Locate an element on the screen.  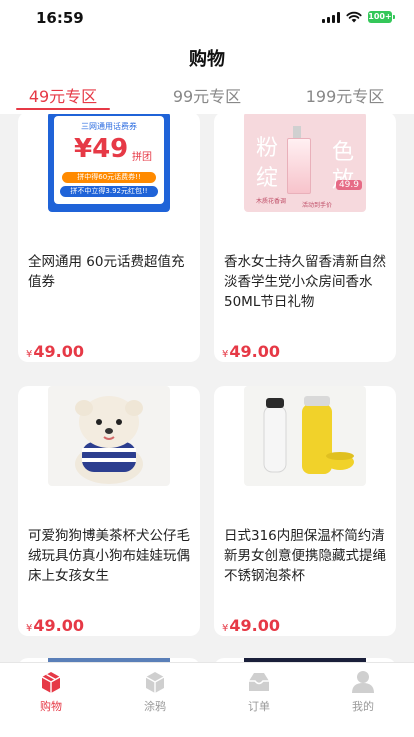
tab-bar-profile: 我的 is located at coordinates (363, 691).